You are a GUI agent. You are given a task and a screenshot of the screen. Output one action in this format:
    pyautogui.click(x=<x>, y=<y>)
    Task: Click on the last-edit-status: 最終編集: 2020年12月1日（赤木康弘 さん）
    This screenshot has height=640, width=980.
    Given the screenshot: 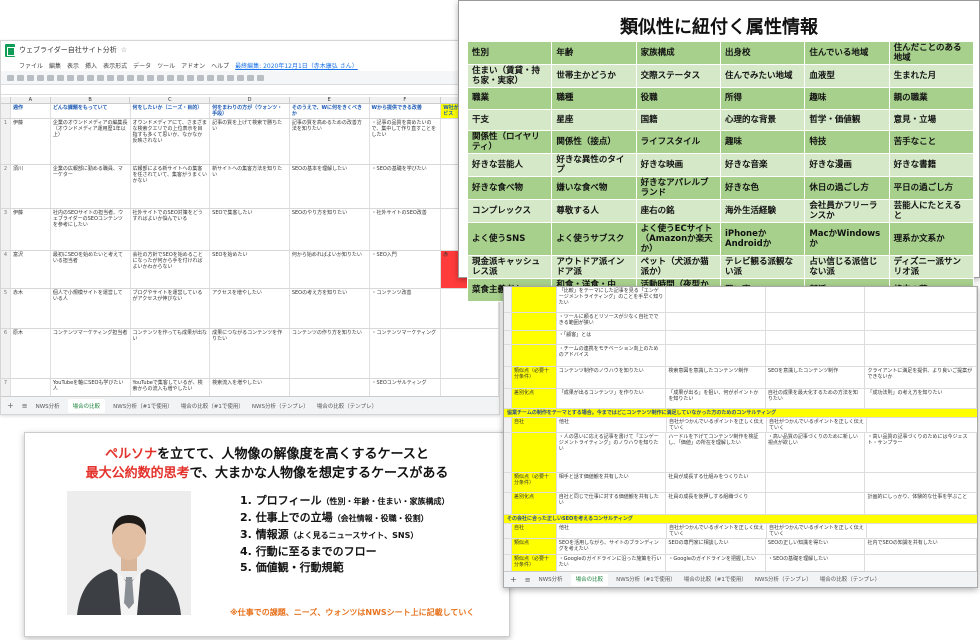 What is the action you would take?
    pyautogui.click(x=296, y=65)
    